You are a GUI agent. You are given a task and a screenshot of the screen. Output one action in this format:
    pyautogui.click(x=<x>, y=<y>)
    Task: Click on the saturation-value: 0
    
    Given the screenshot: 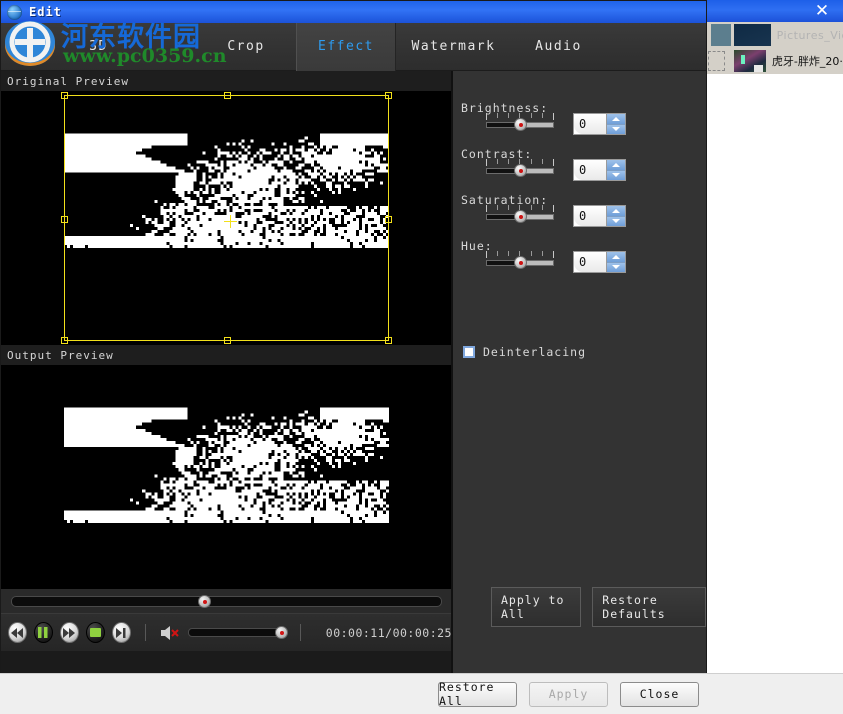 What is the action you would take?
    pyautogui.click(x=590, y=216)
    